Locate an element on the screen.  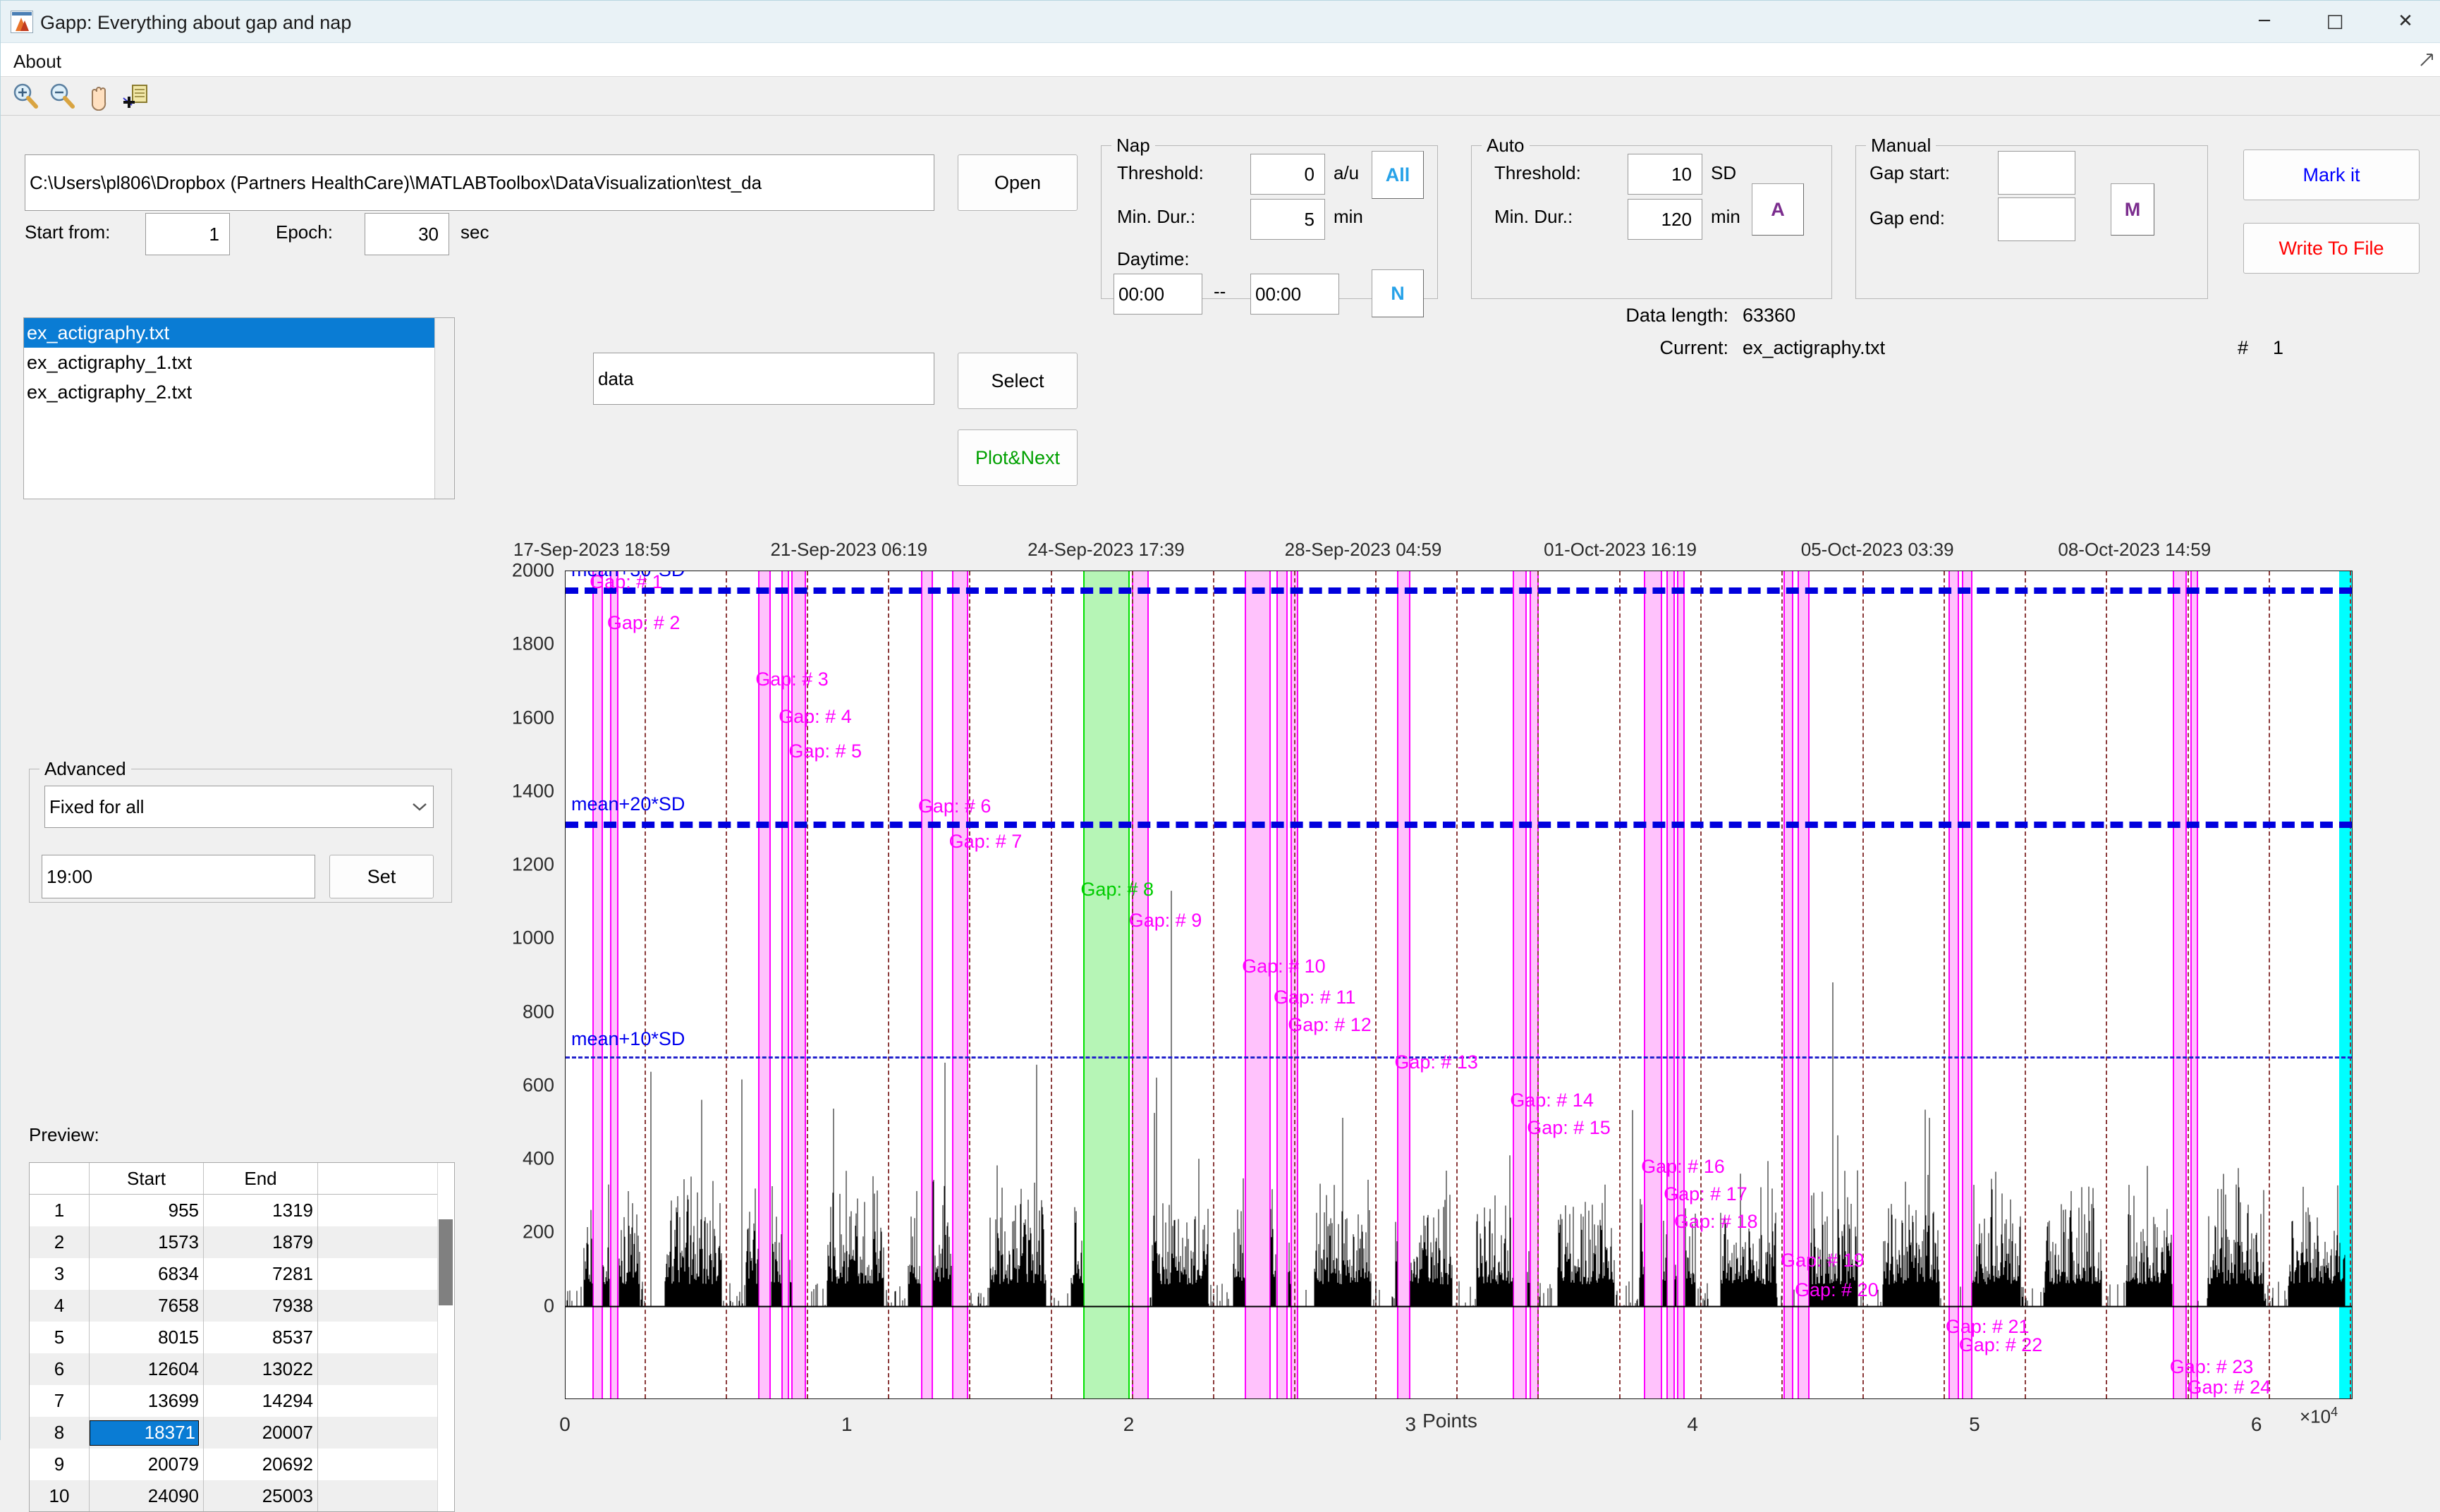
table-row: 71369914294 is located at coordinates (242, 1401).